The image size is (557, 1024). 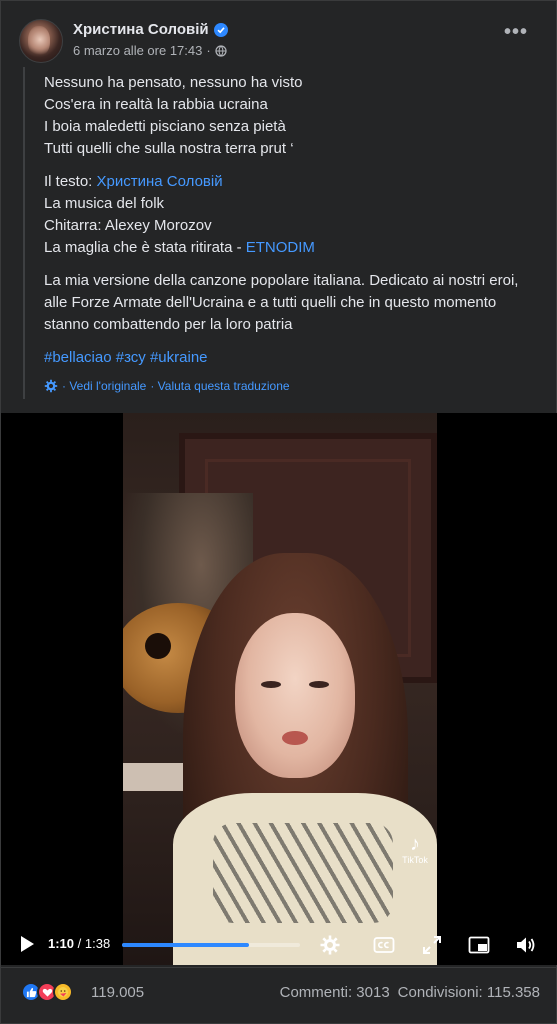 What do you see at coordinates (271, 684) in the screenshot?
I see `singer-eye-left` at bounding box center [271, 684].